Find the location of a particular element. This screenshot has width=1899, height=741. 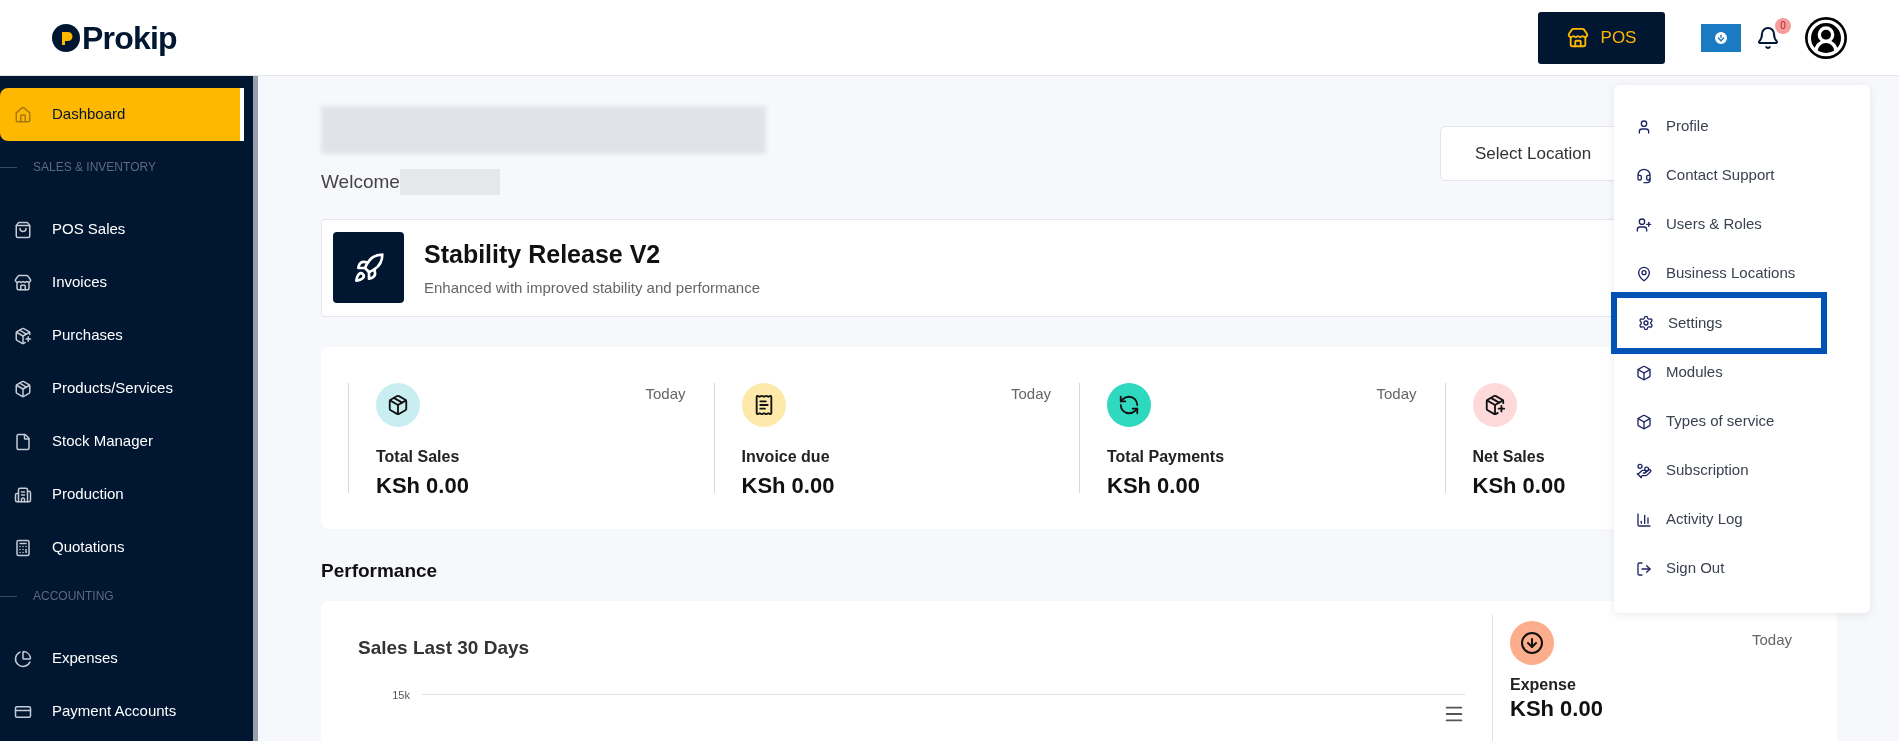

menu-item: Subscription is located at coordinates (1723, 470).